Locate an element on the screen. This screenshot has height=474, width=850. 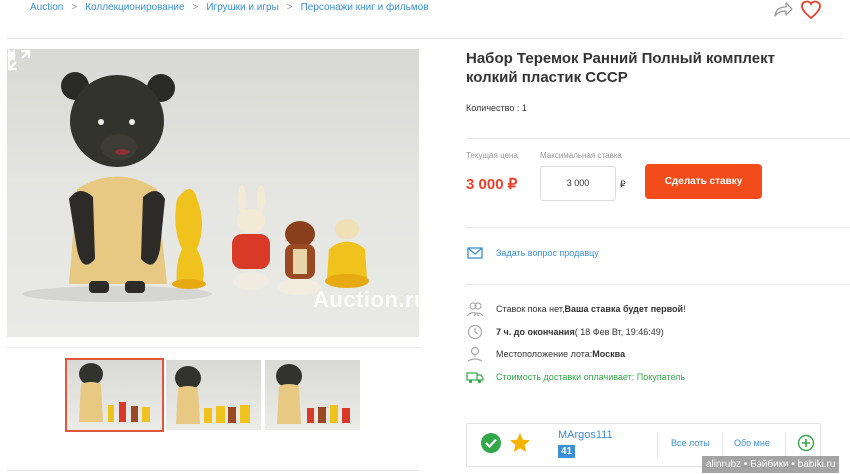
hare-figure is located at coordinates (251, 237).